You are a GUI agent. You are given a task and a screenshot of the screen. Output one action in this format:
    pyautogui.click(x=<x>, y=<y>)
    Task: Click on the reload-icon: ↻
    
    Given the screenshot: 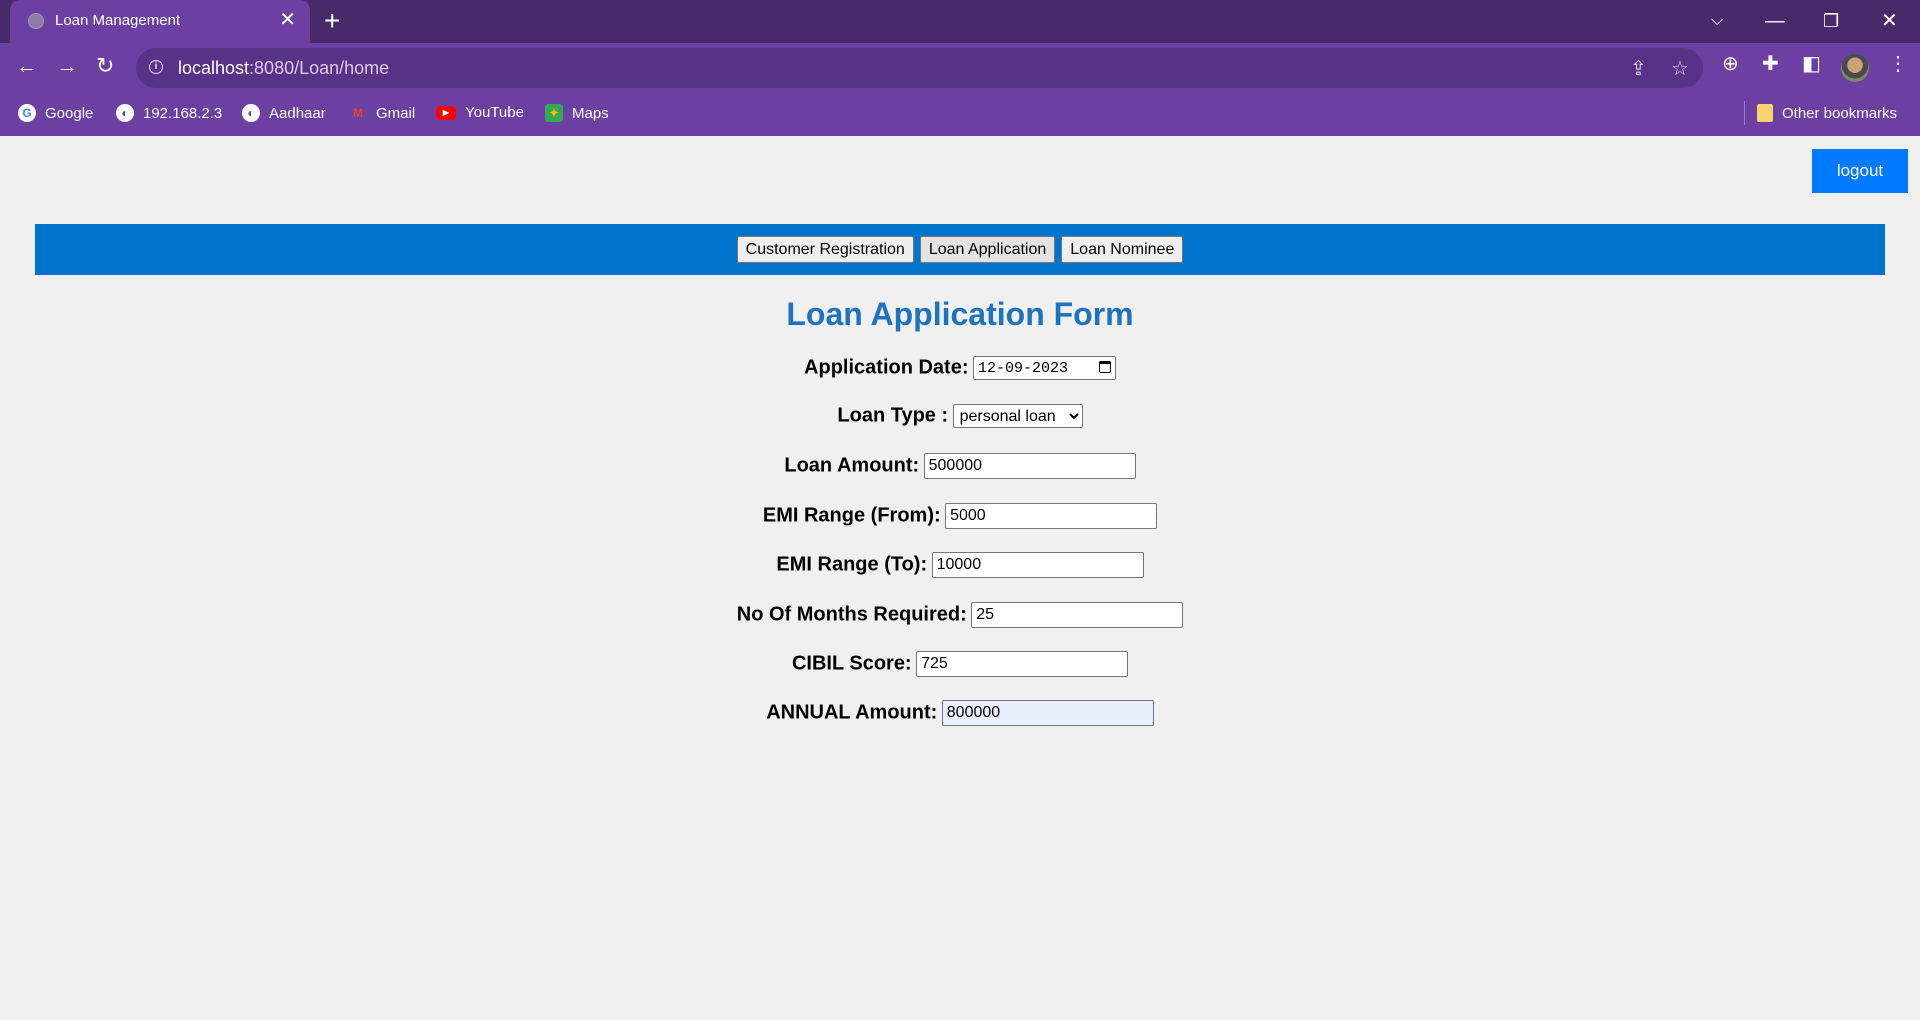 What is the action you would take?
    pyautogui.click(x=105, y=66)
    